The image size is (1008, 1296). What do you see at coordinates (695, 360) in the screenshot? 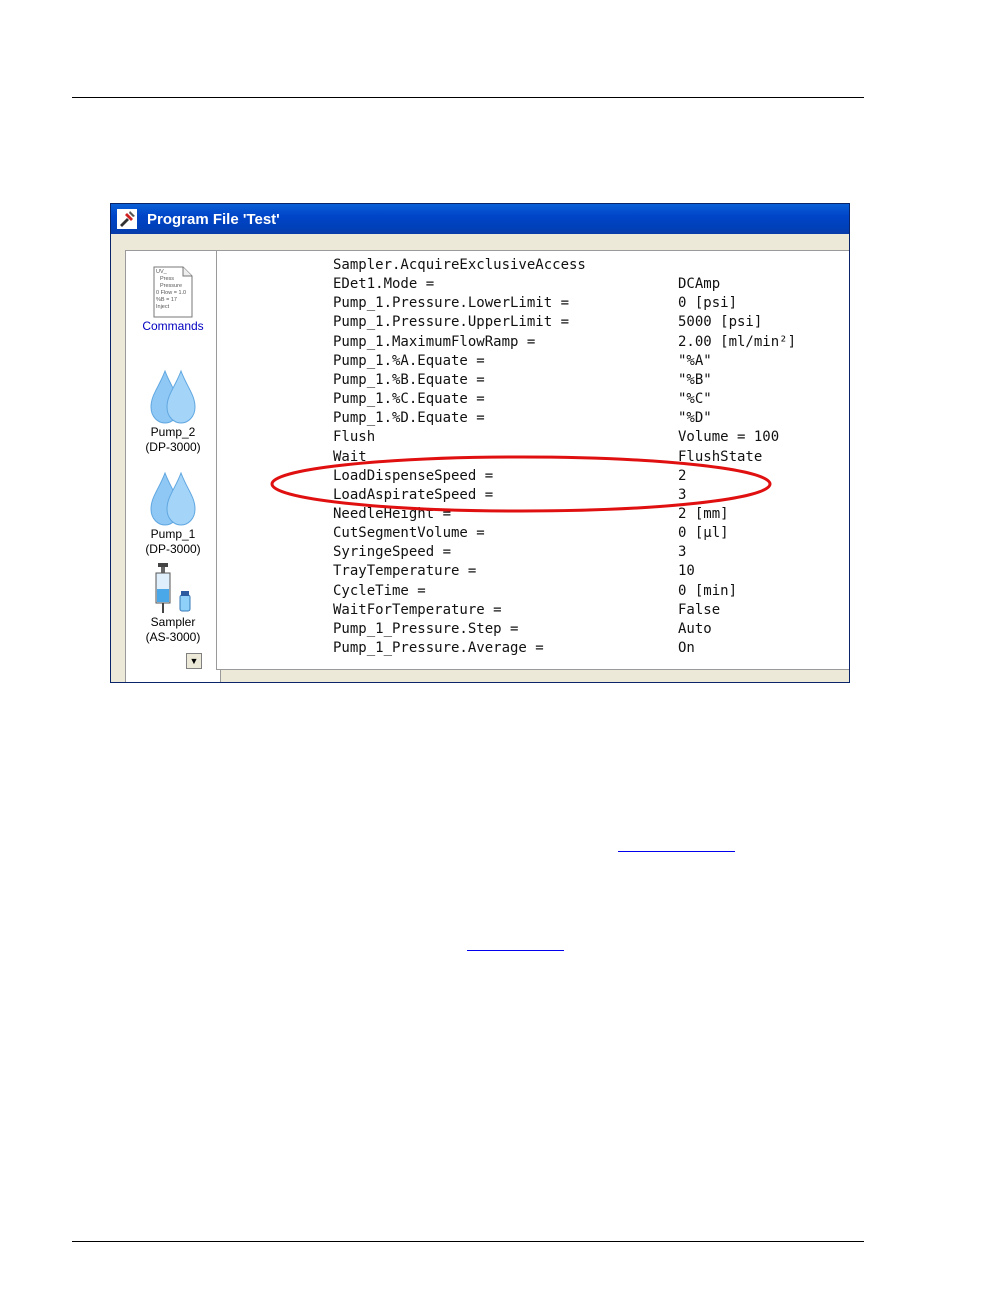
I see `command-value: "%A"` at bounding box center [695, 360].